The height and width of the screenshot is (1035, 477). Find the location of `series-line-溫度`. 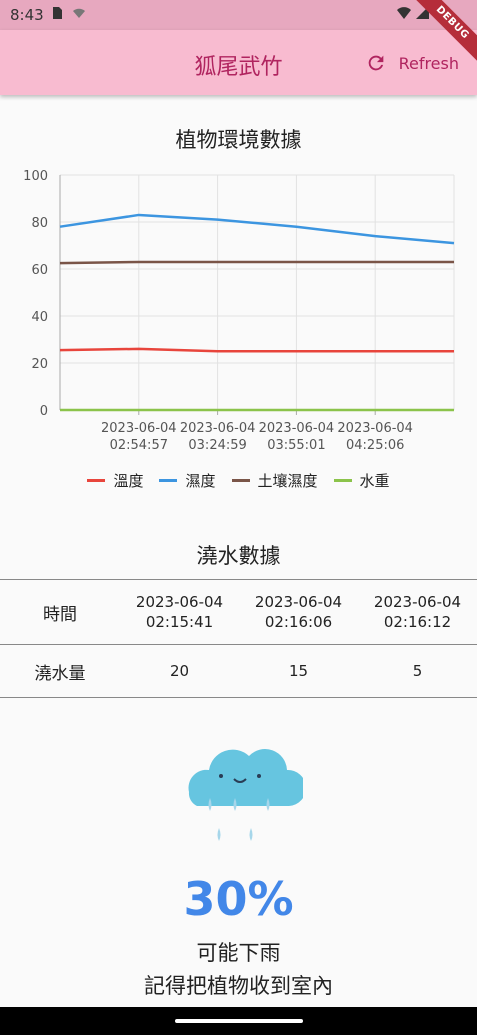

series-line-溫度 is located at coordinates (256, 350).